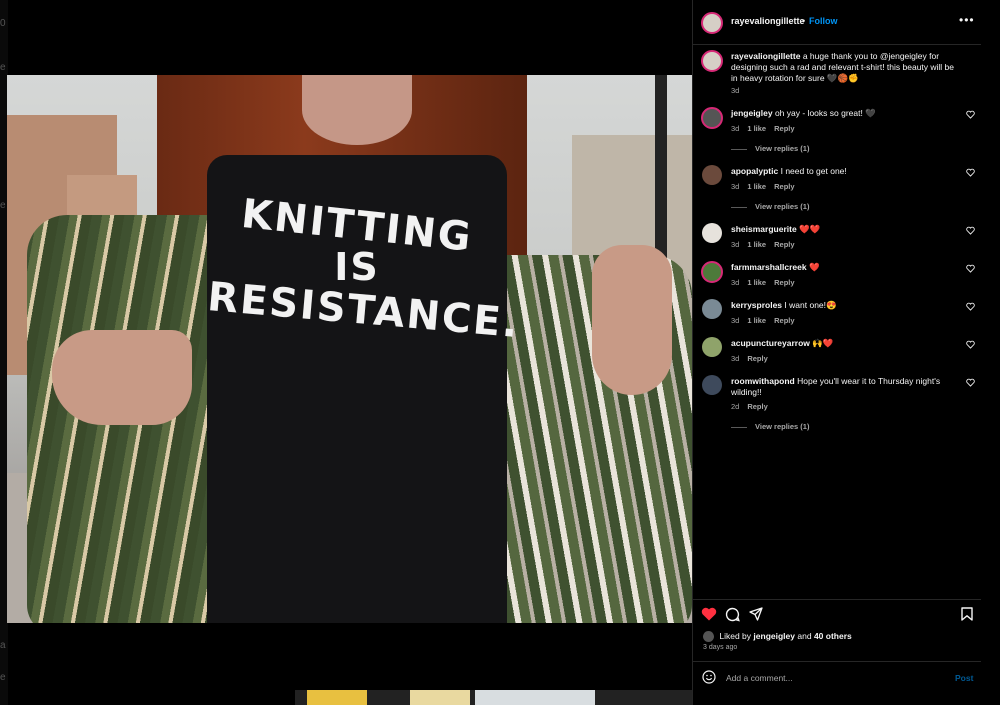 The image size is (1000, 705). I want to click on photo-hand-right, so click(632, 320).